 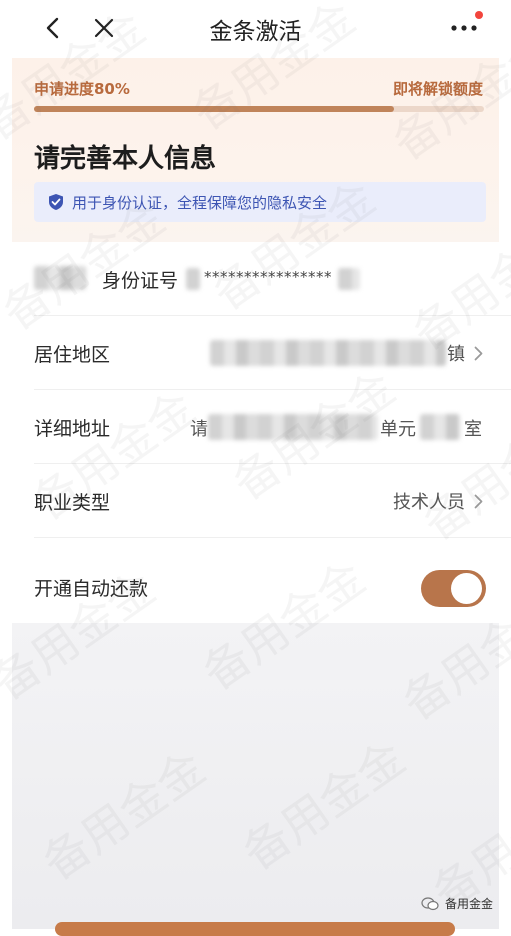 I want to click on notification-dot, so click(x=479, y=15).